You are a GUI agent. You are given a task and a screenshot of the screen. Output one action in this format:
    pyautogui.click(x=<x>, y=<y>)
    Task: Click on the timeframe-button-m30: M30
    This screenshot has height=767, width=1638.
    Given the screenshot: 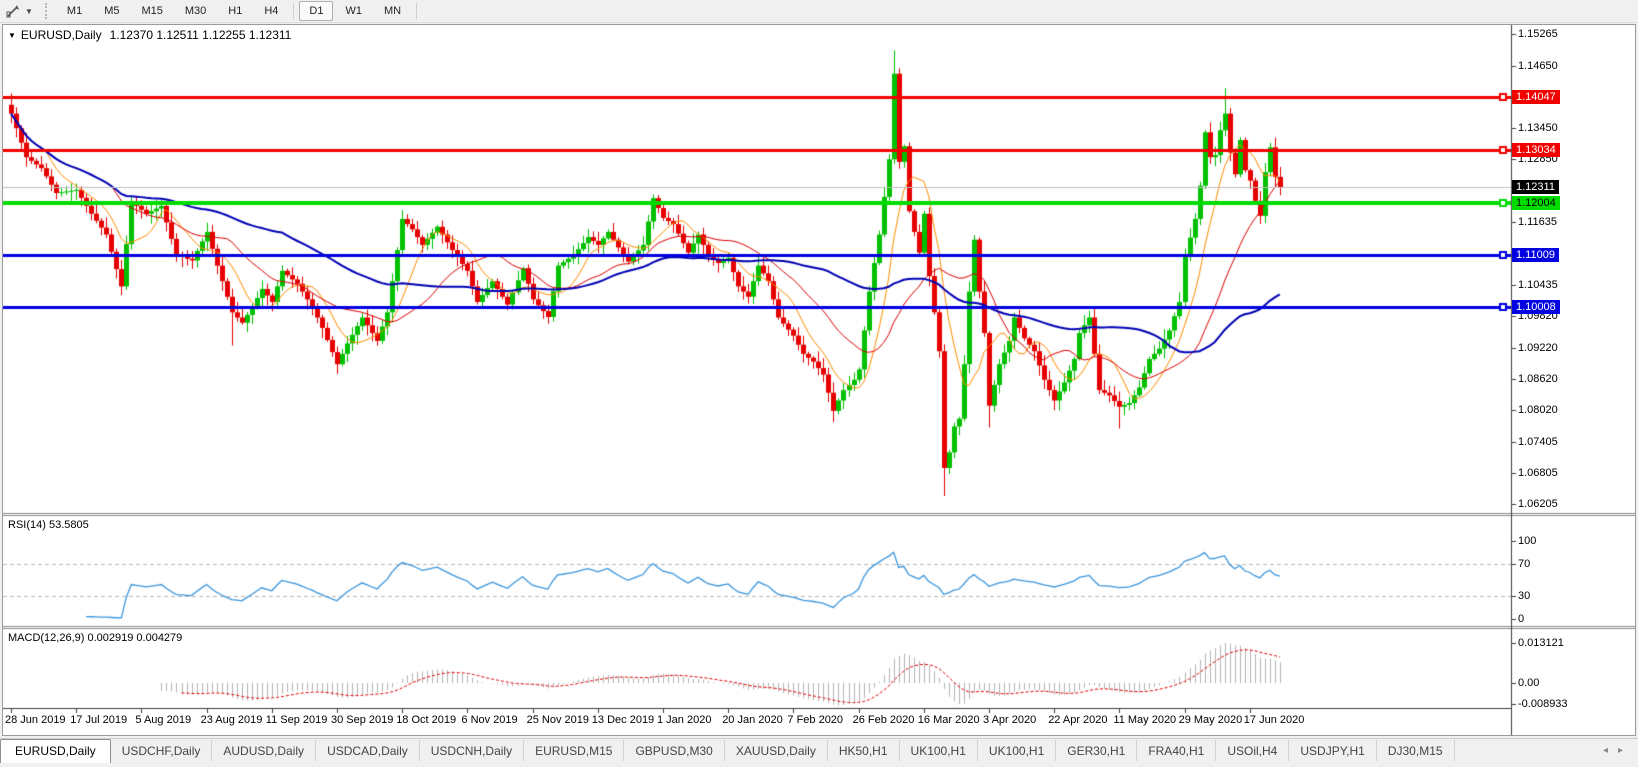 What is the action you would take?
    pyautogui.click(x=195, y=11)
    